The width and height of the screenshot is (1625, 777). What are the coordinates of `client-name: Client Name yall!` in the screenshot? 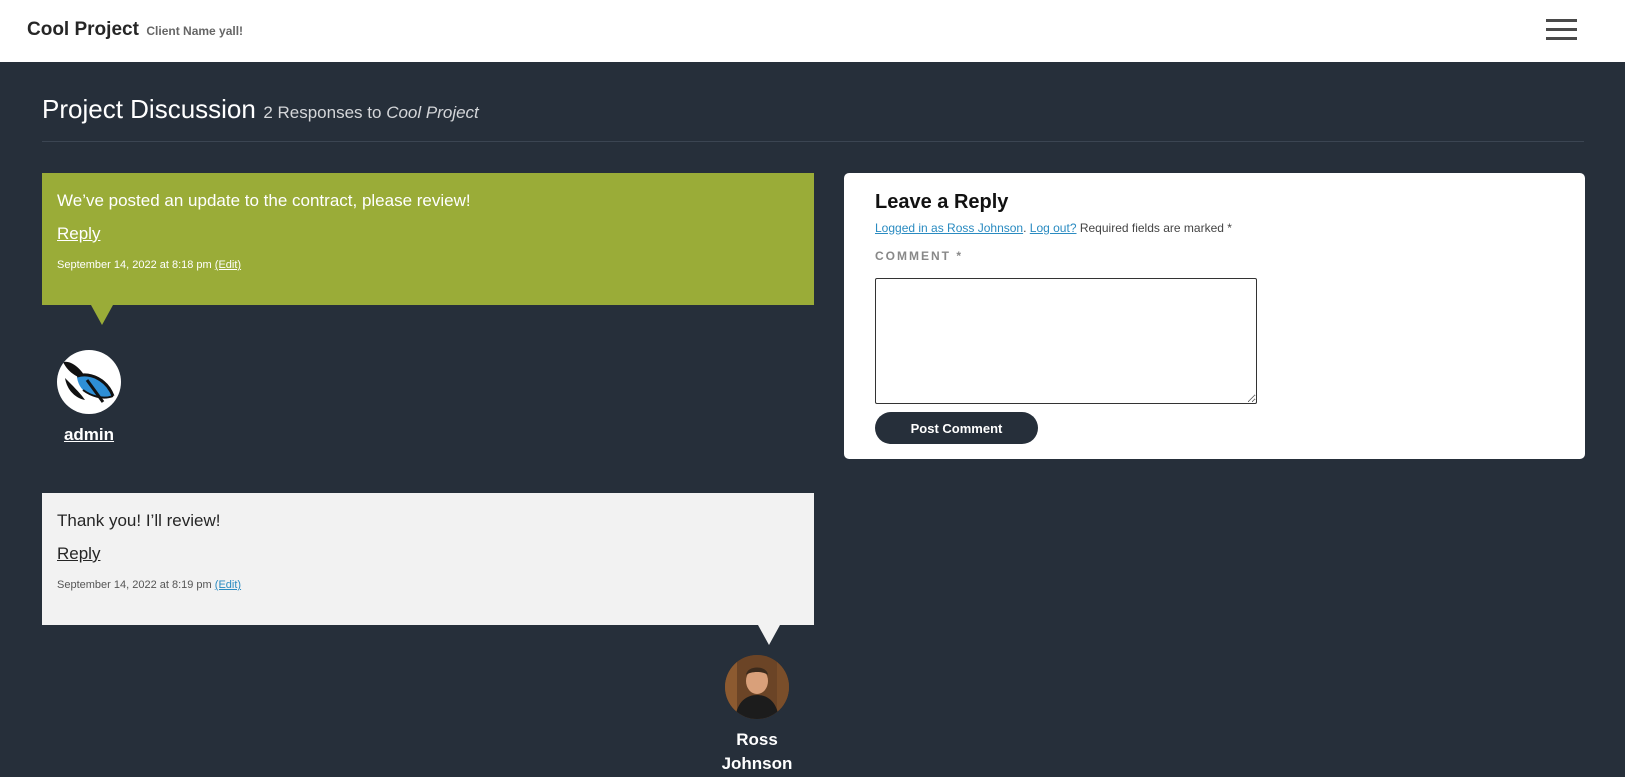 It's located at (195, 31).